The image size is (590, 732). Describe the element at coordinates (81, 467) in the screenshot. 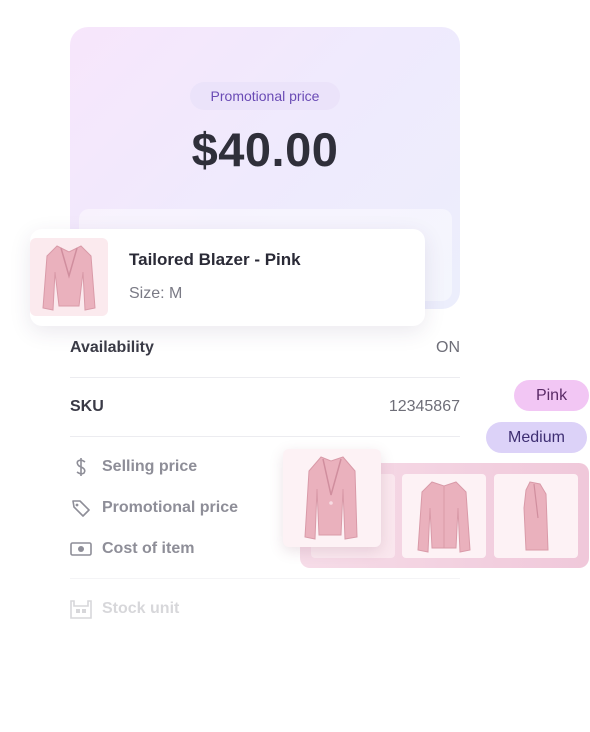

I see `dollar-icon` at that location.